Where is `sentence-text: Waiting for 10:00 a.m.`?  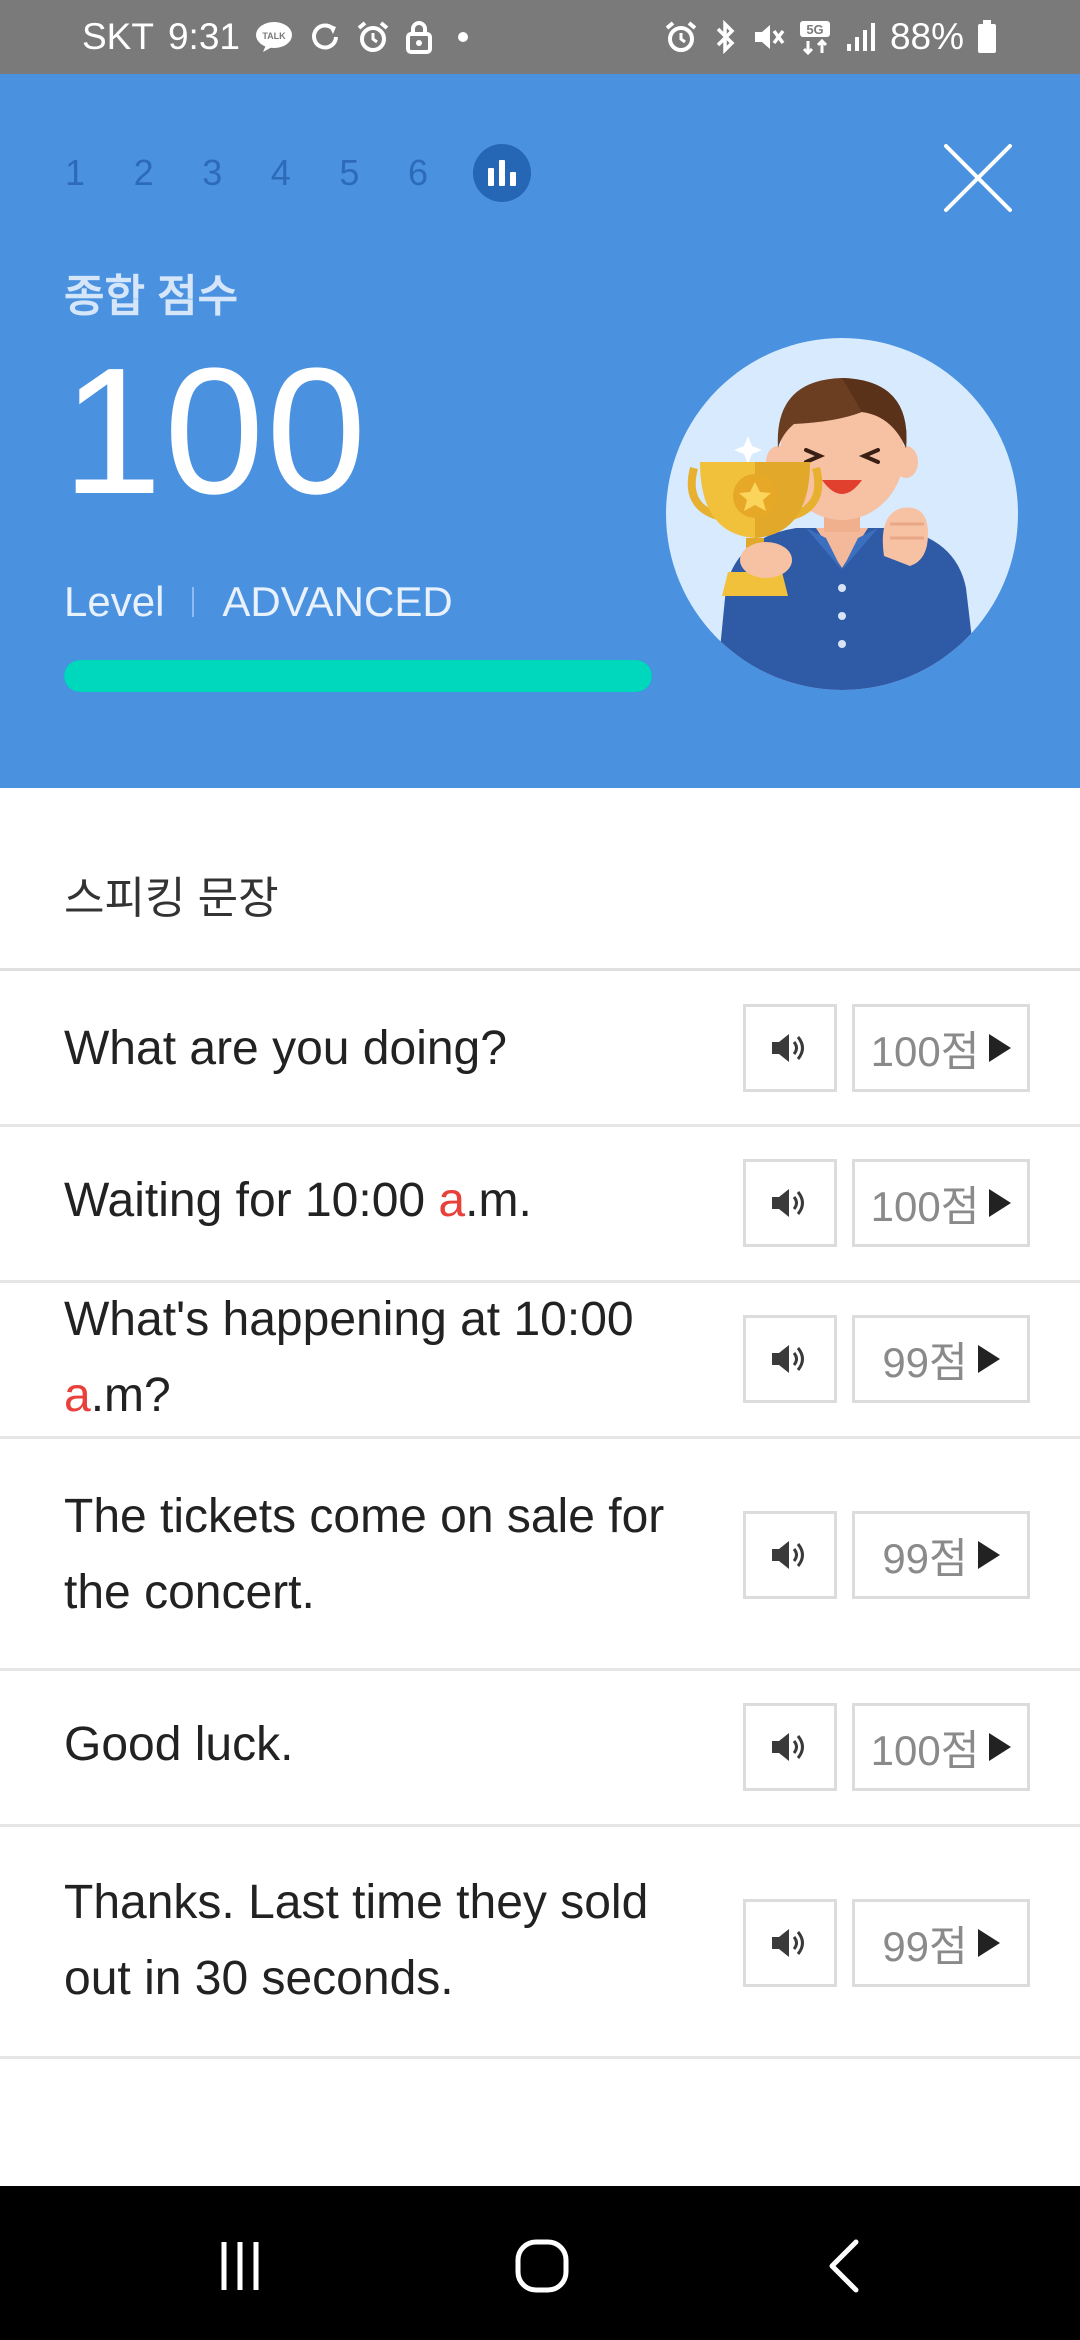
sentence-text: Waiting for 10:00 a.m. is located at coordinates (384, 1201).